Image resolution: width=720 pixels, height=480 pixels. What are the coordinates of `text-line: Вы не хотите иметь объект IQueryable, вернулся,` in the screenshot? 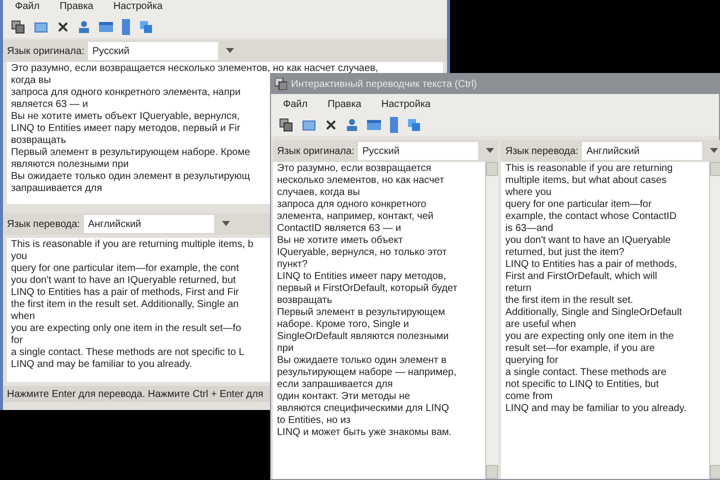 It's located at (125, 117).